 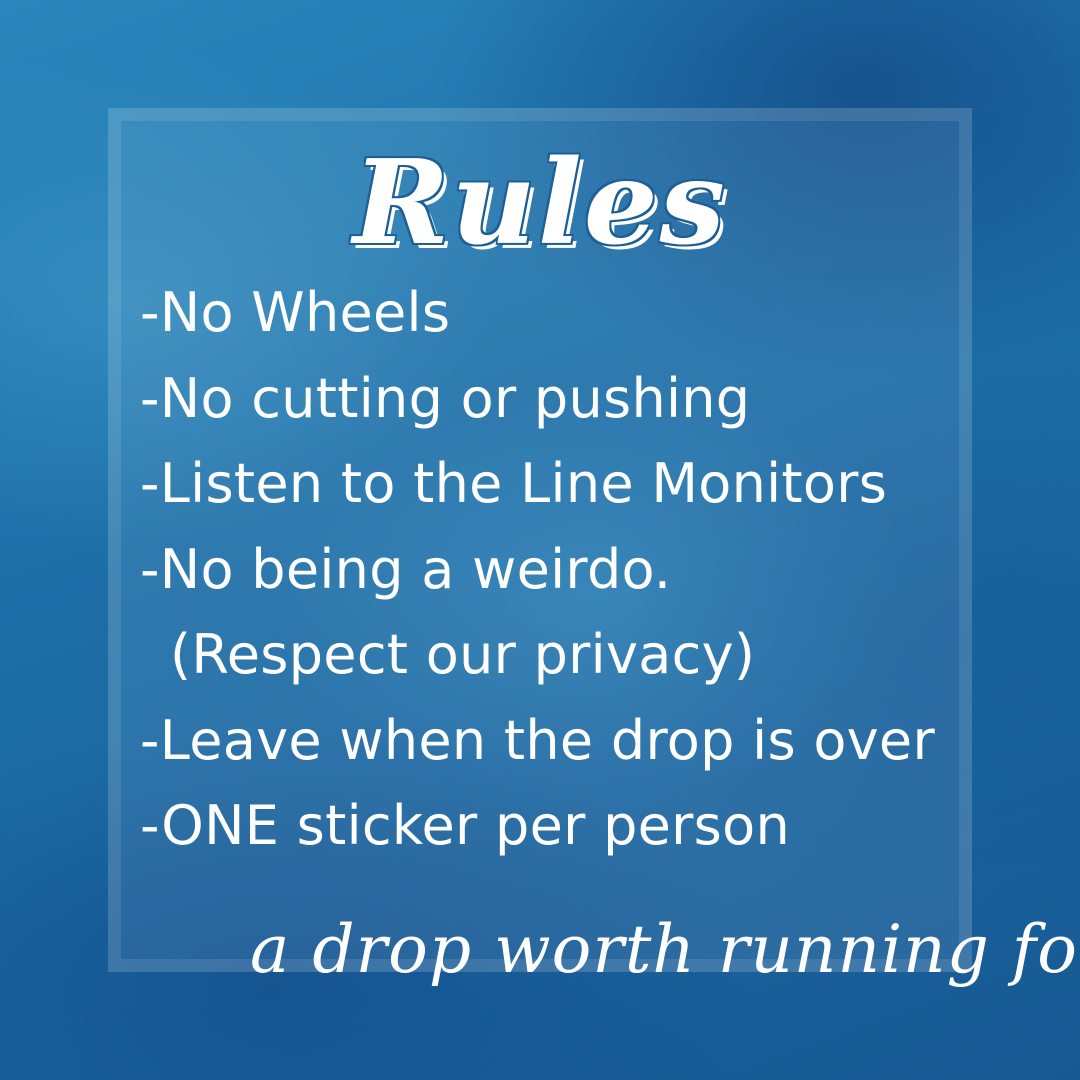 I want to click on tagline: a drop worth running for, so click(x=665, y=949).